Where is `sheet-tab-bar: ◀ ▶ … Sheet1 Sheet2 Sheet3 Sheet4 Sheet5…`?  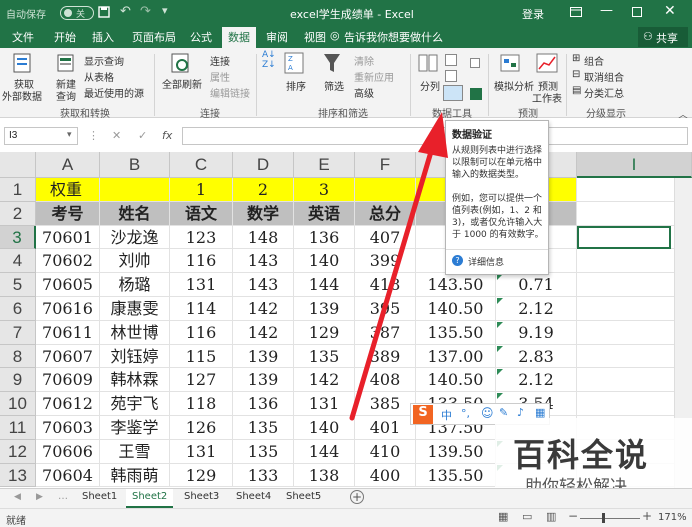 sheet-tab-bar: ◀ ▶ … Sheet1 Sheet2 Sheet3 Sheet4 Sheet5… is located at coordinates (346, 498).